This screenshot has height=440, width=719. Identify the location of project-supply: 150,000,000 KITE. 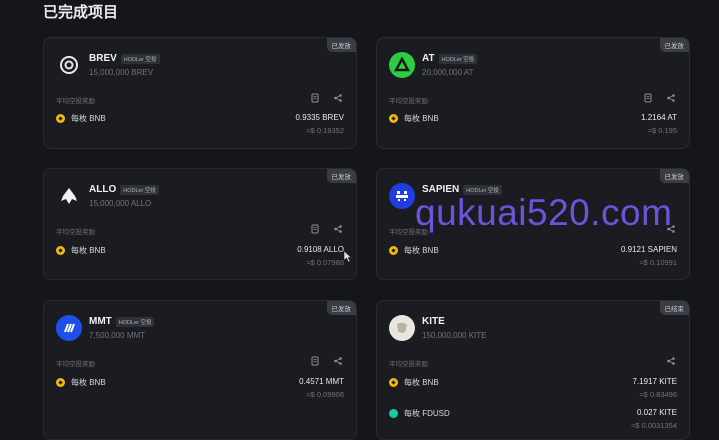
(454, 335).